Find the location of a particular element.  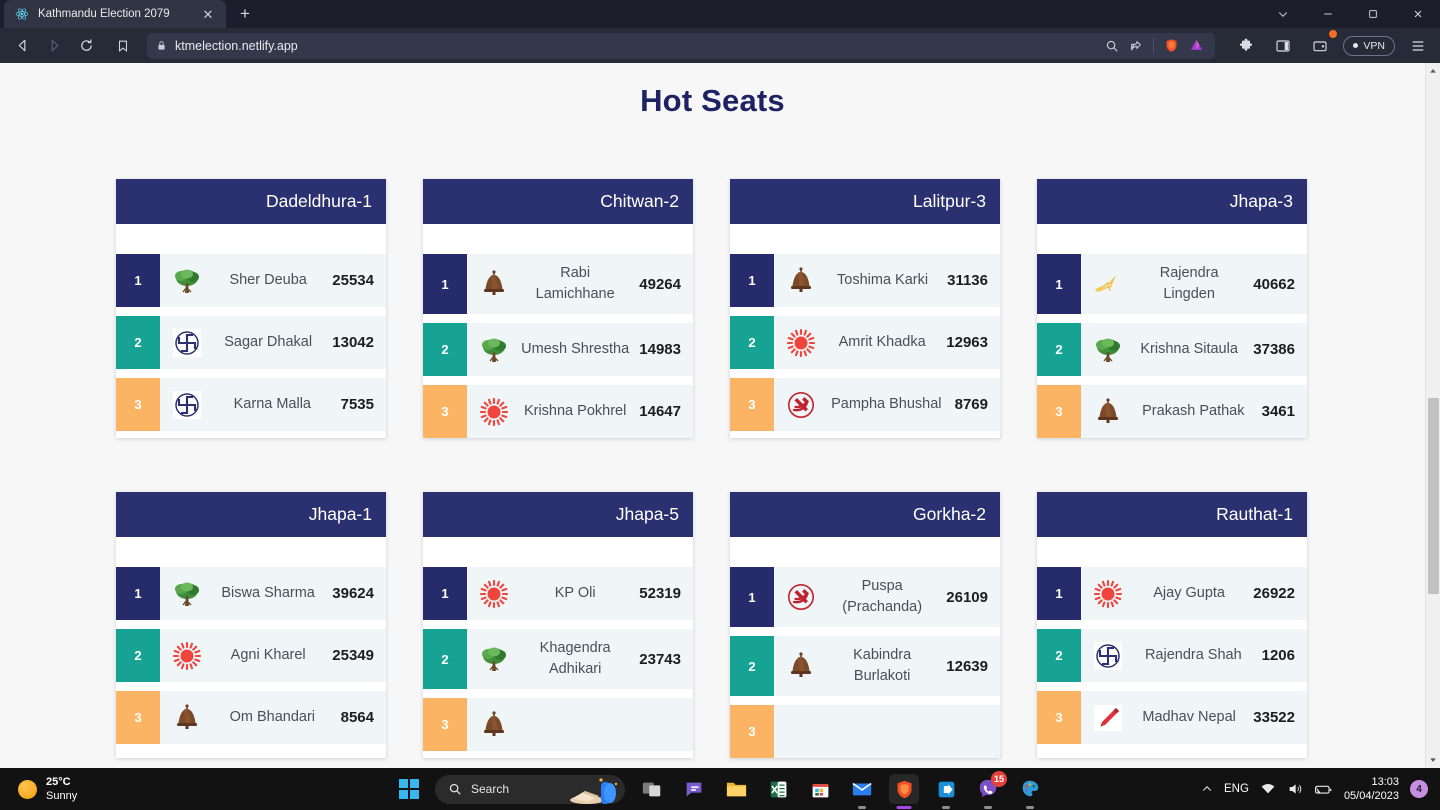

taskbar-apps: Search 15 is located at coordinates (720, 787).